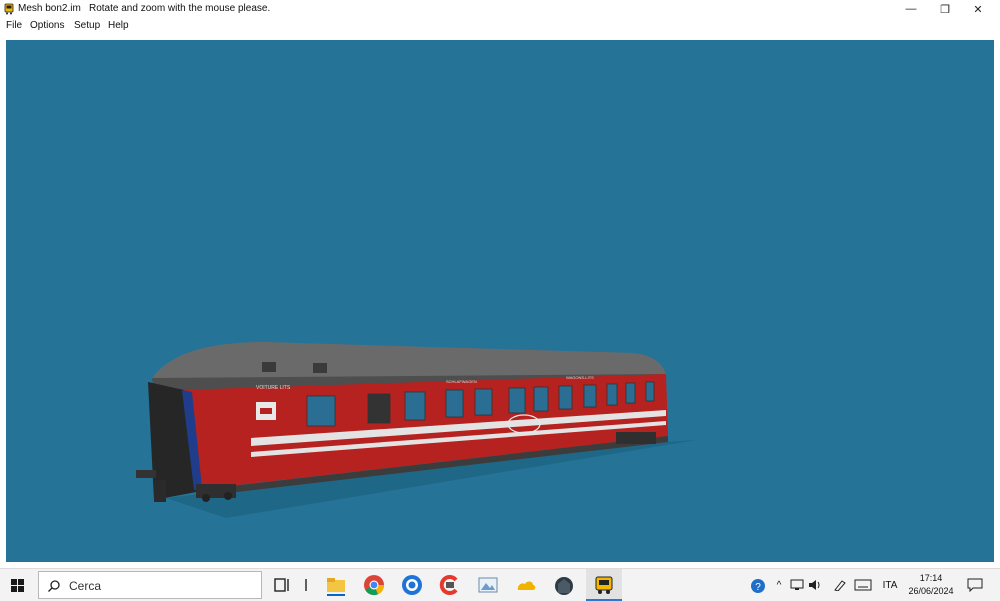 The image size is (1000, 601). Describe the element at coordinates (49, 8) in the screenshot. I see `window-title: Mesh bon2.im` at that location.